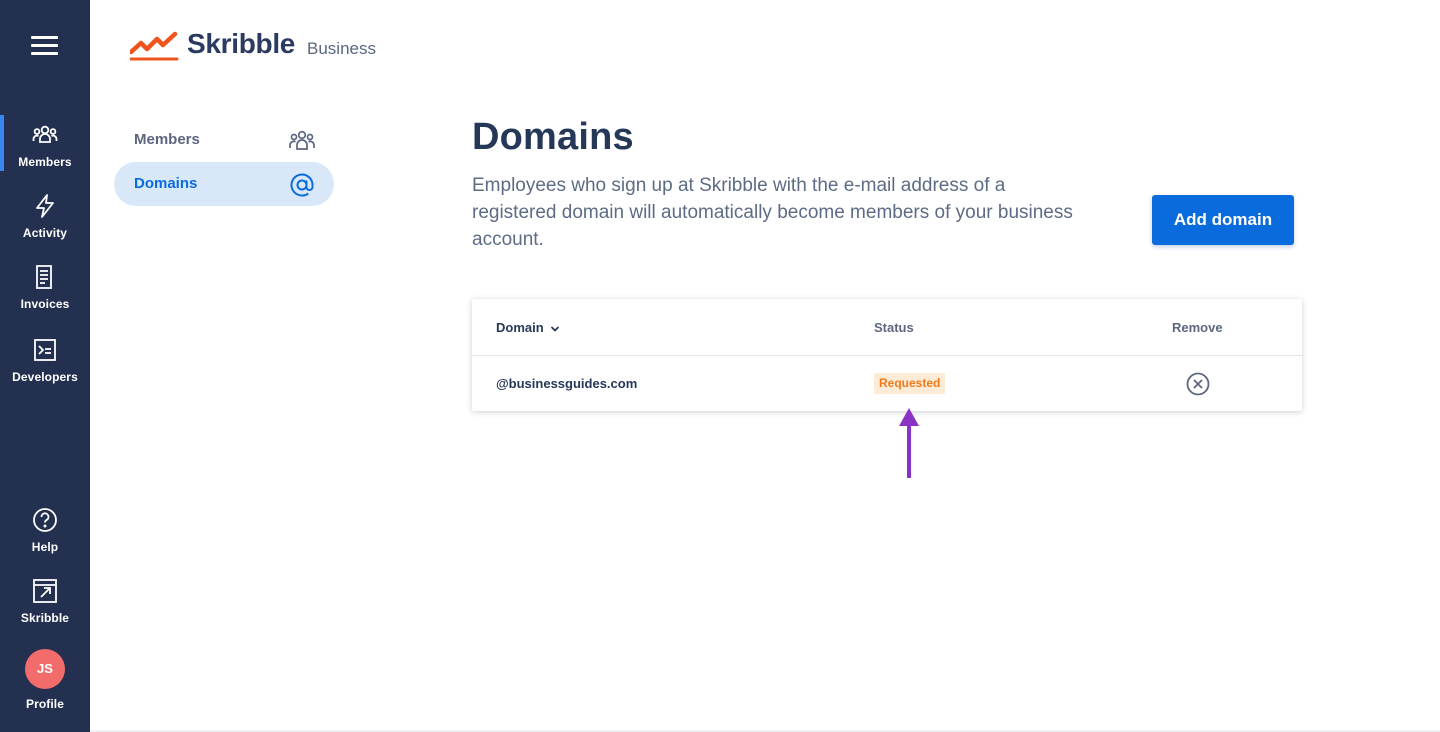  What do you see at coordinates (520, 327) in the screenshot?
I see `column-header-label: Domain` at bounding box center [520, 327].